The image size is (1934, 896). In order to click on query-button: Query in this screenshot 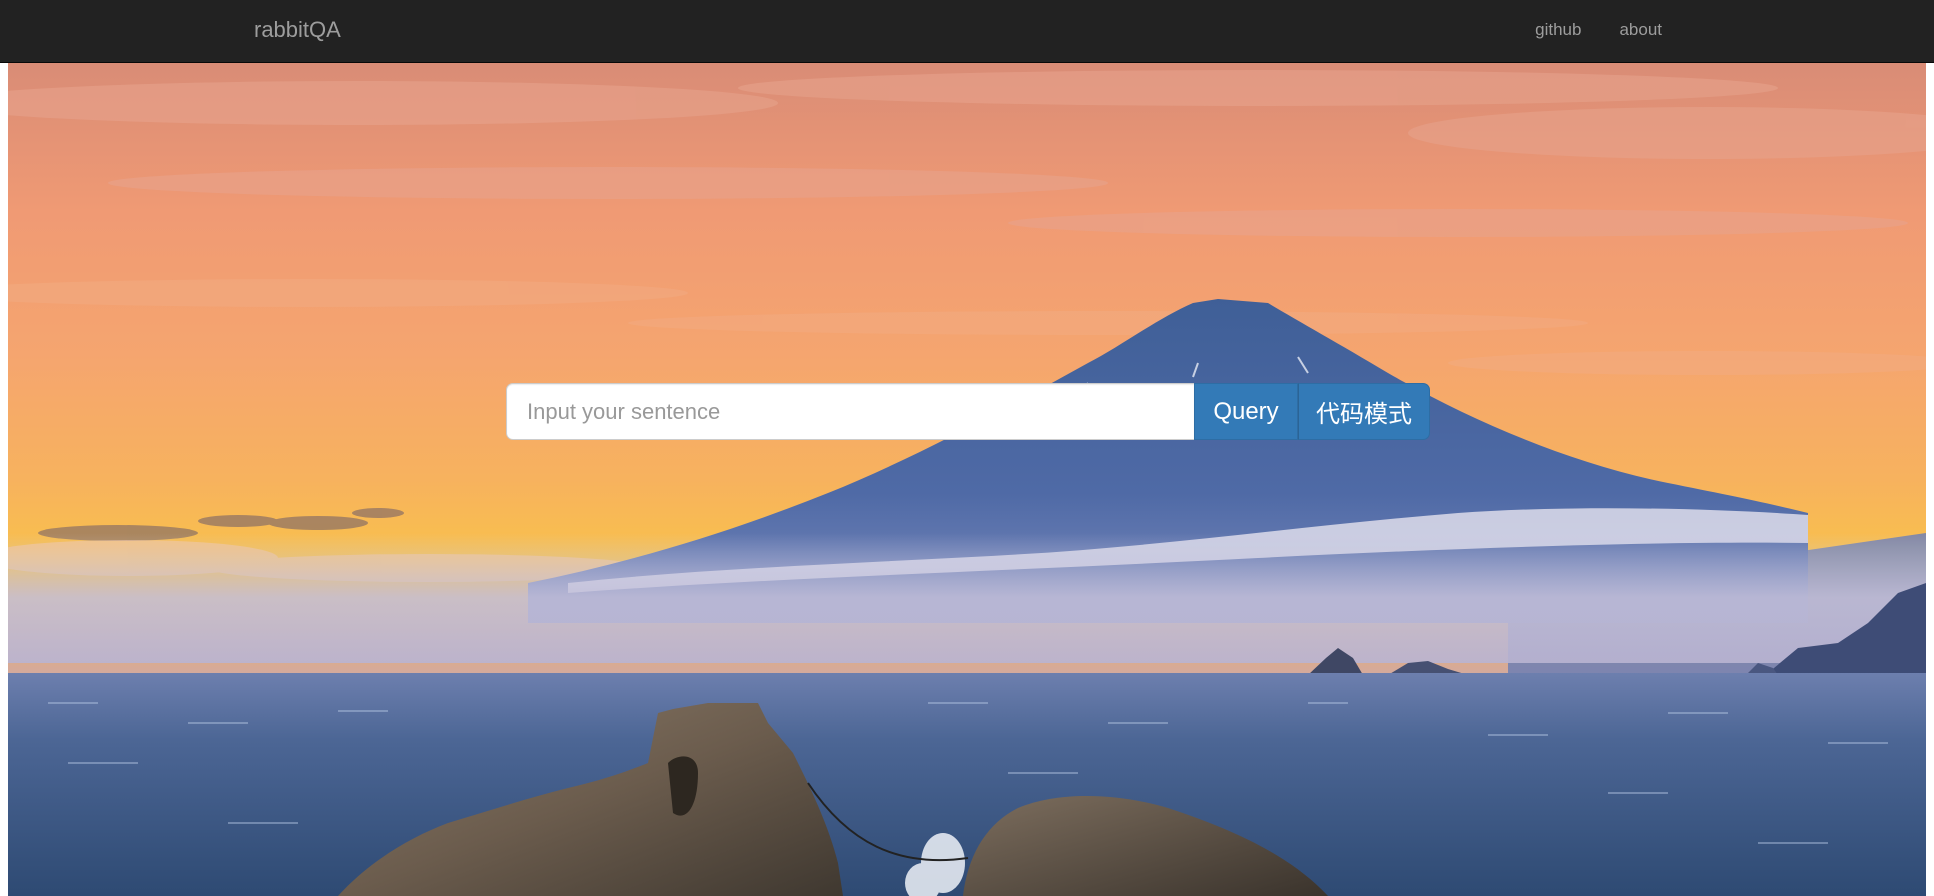, I will do `click(1246, 411)`.